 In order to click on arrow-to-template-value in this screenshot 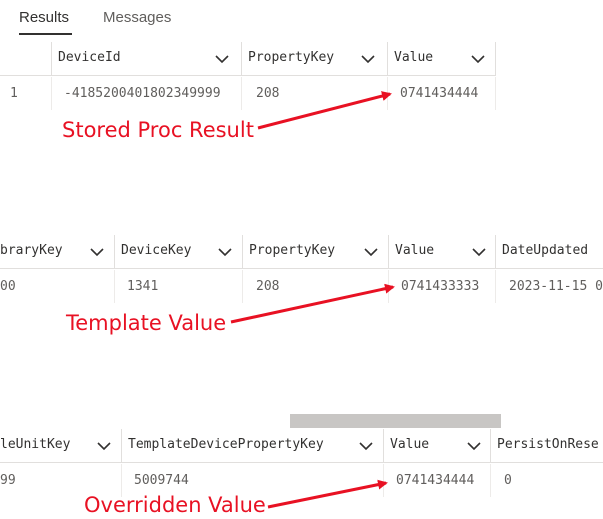, I will do `click(312, 303)`.